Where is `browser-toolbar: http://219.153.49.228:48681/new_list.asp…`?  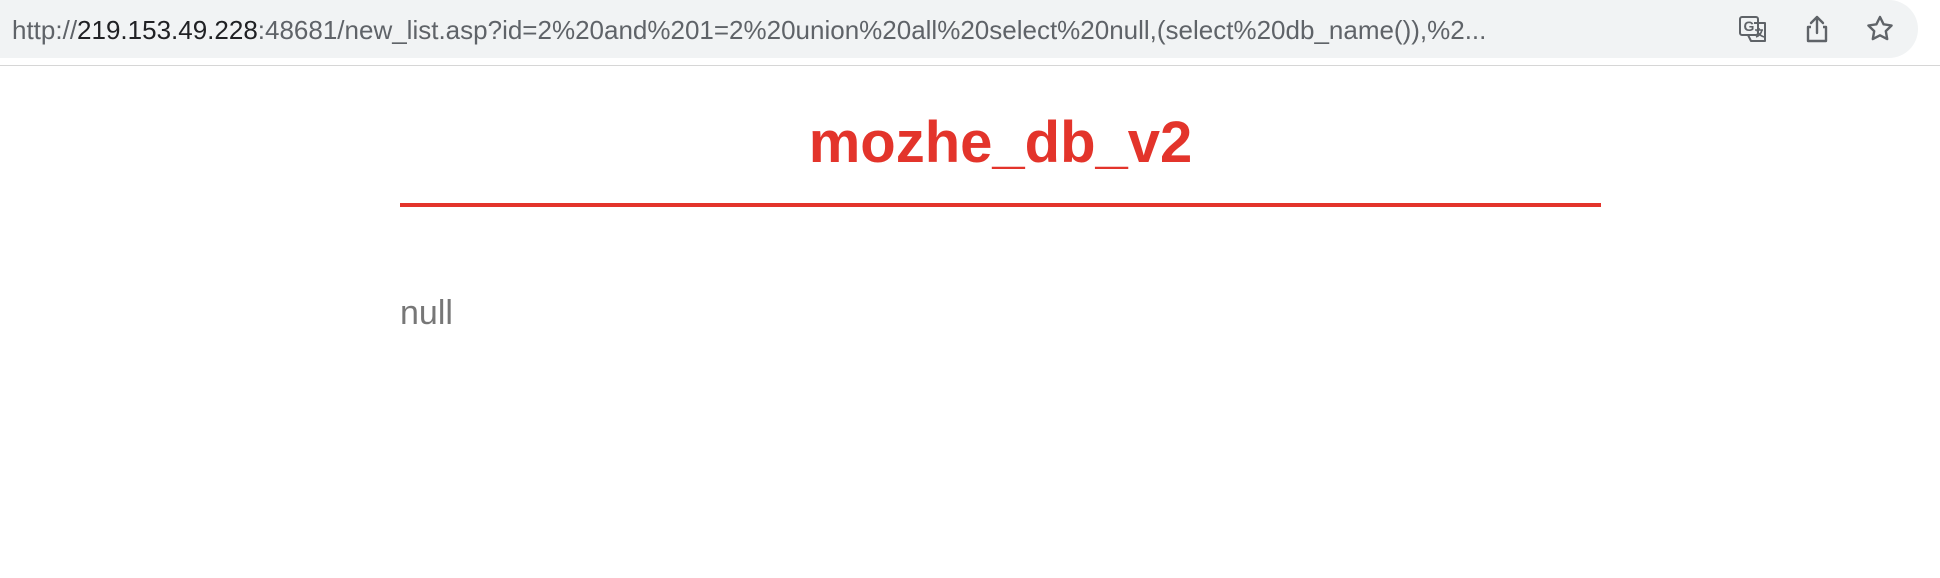 browser-toolbar: http://219.153.49.228:48681/new_list.asp… is located at coordinates (970, 33).